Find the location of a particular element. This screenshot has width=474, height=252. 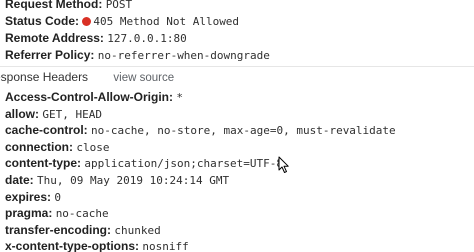

remote-address-row: Remote Address: 127.0.0.1:80 is located at coordinates (96, 38).